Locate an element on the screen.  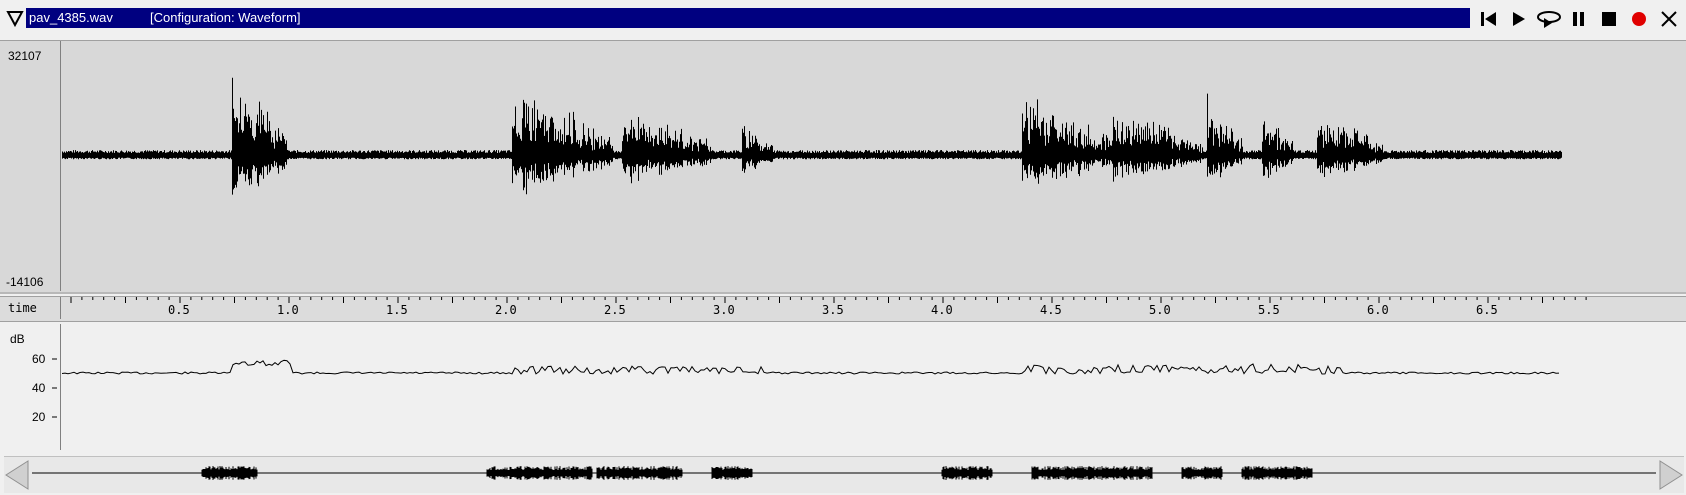
time-tick-label: 3.5 is located at coordinates (833, 310).